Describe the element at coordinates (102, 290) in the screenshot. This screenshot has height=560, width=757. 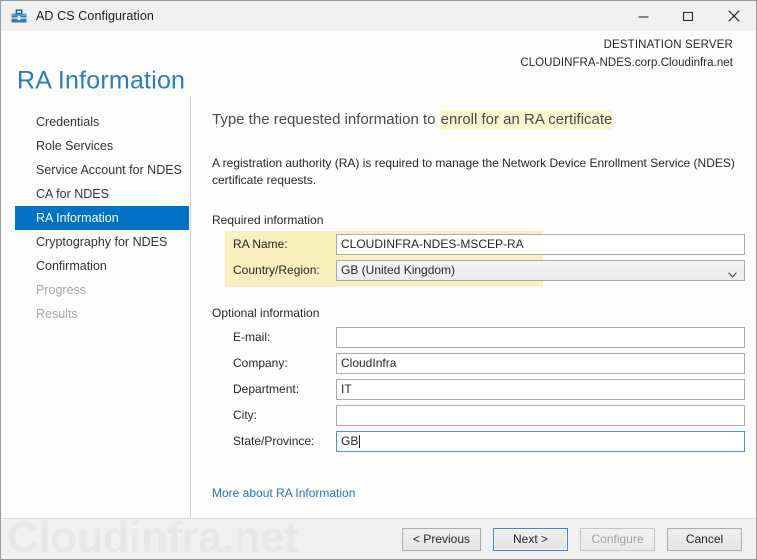
I see `sidebar-item-progress: Progress` at that location.